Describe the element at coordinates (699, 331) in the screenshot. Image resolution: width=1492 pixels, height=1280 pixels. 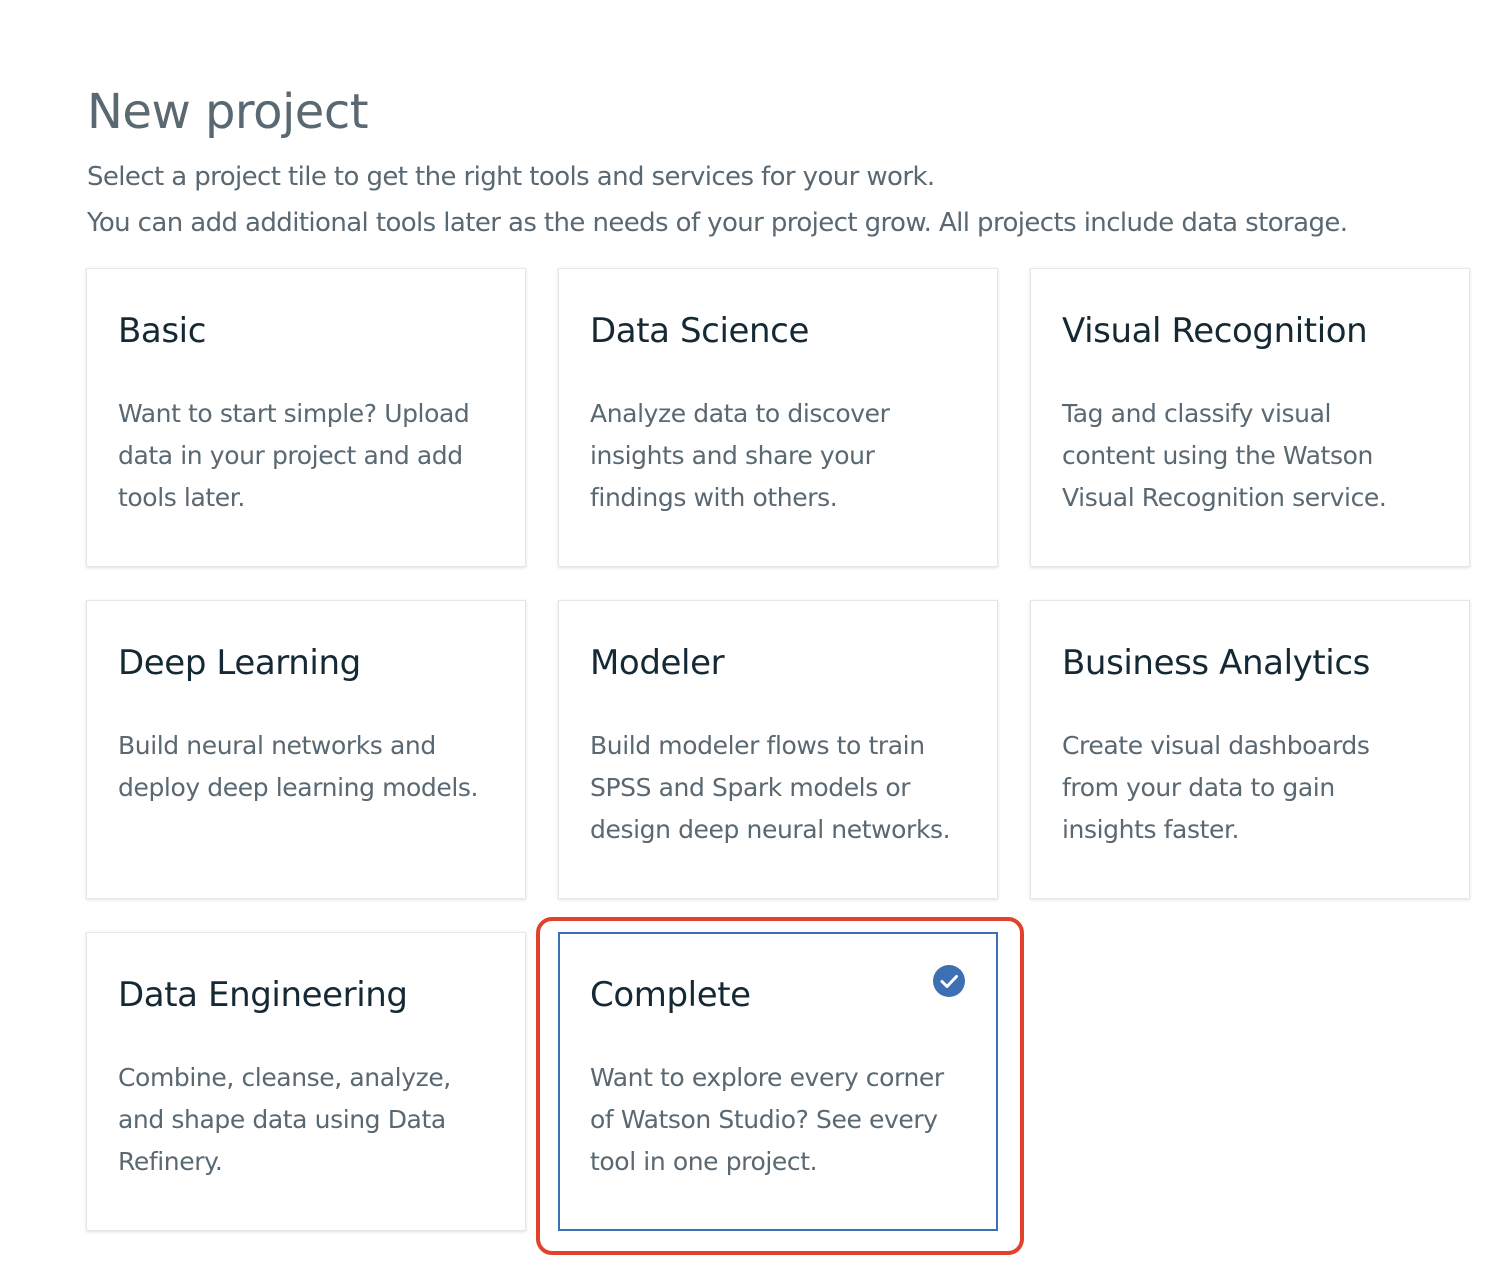
I see `tile-title: Data Science` at that location.